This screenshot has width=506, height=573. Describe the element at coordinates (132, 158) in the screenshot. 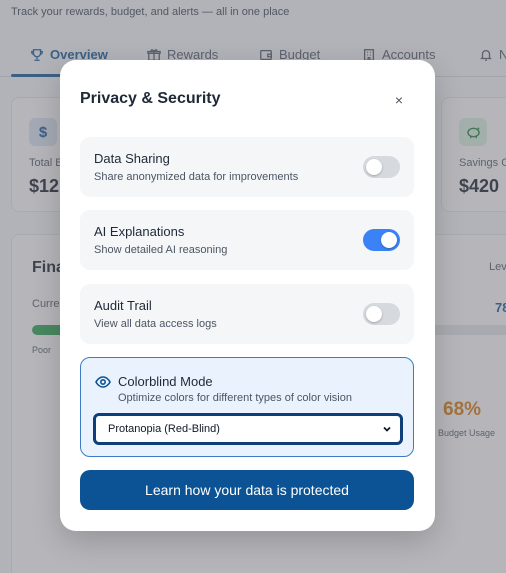

I see `setting-title: Data Sharing` at that location.